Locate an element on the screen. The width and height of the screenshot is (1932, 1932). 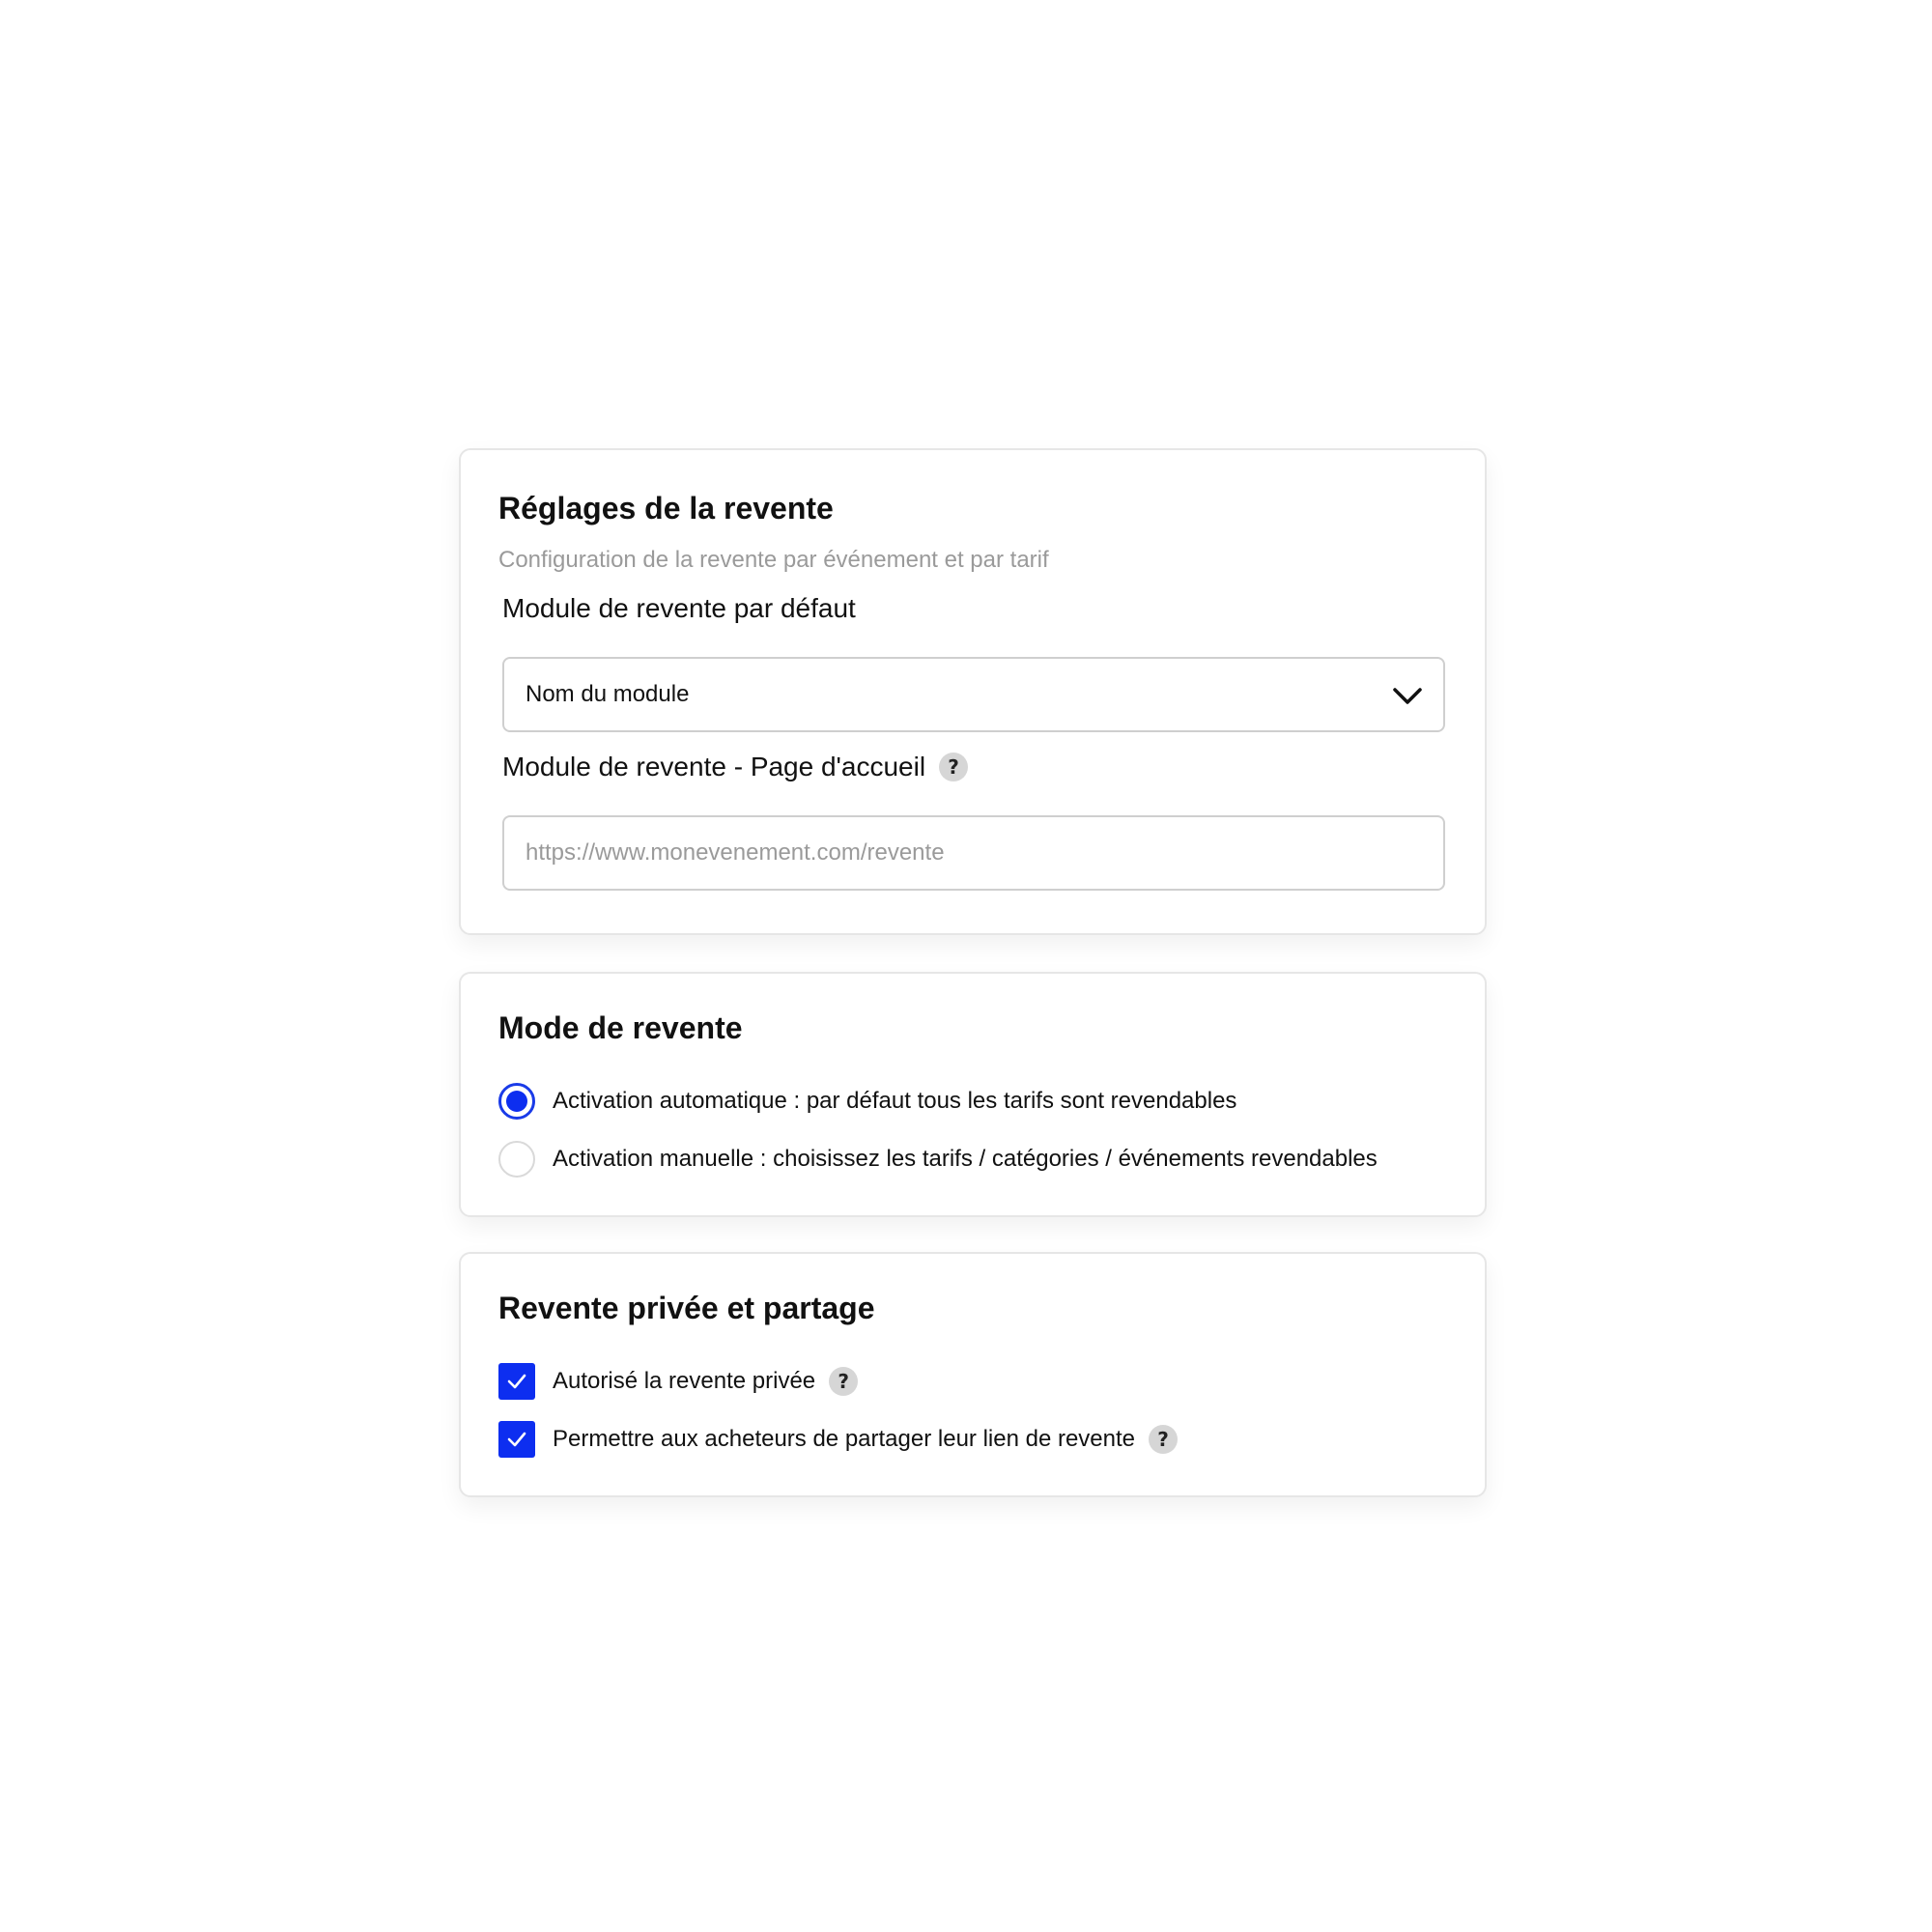
checkbox-private-resale is located at coordinates (516, 1381).